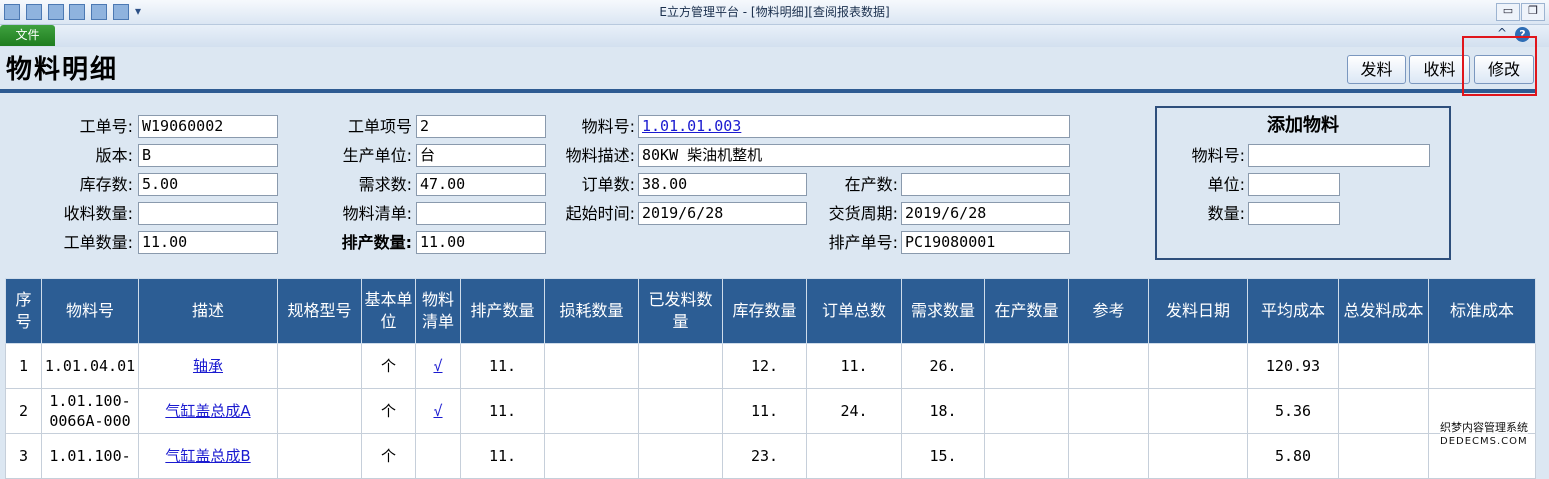 The image size is (1549, 479). I want to click on demand-cell: 15., so click(943, 456).